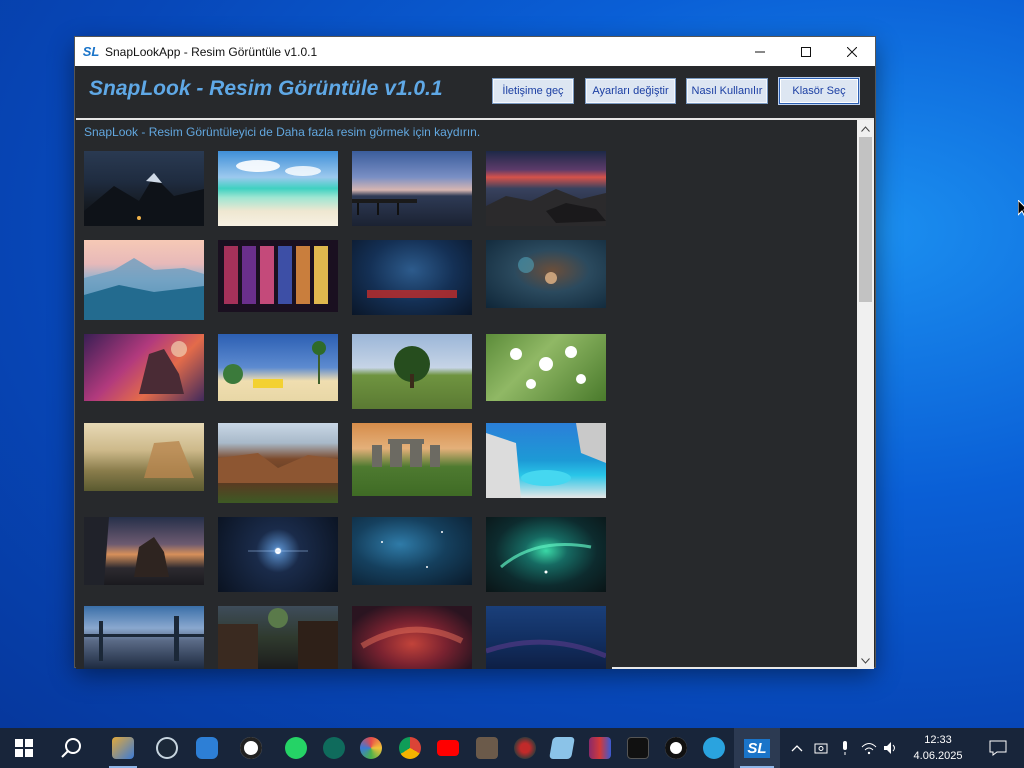 Image resolution: width=1024 pixels, height=768 pixels. I want to click on paint-palette-icon, so click(371, 748).